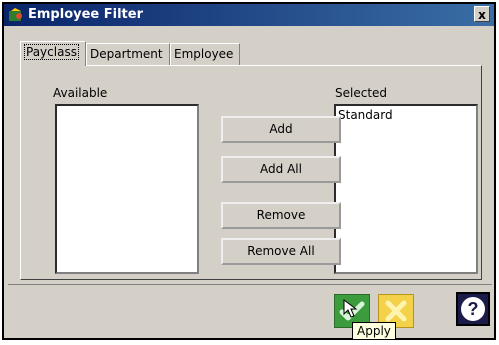 This screenshot has height=345, width=499. What do you see at coordinates (406, 115) in the screenshot?
I see `list-item: Standard` at bounding box center [406, 115].